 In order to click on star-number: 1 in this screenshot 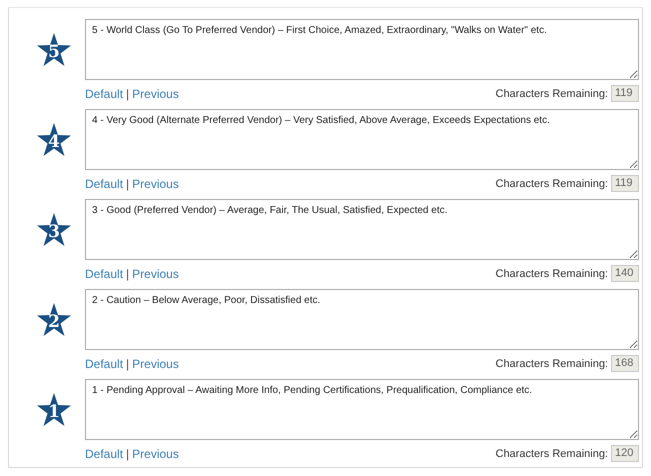, I will do `click(54, 412)`.